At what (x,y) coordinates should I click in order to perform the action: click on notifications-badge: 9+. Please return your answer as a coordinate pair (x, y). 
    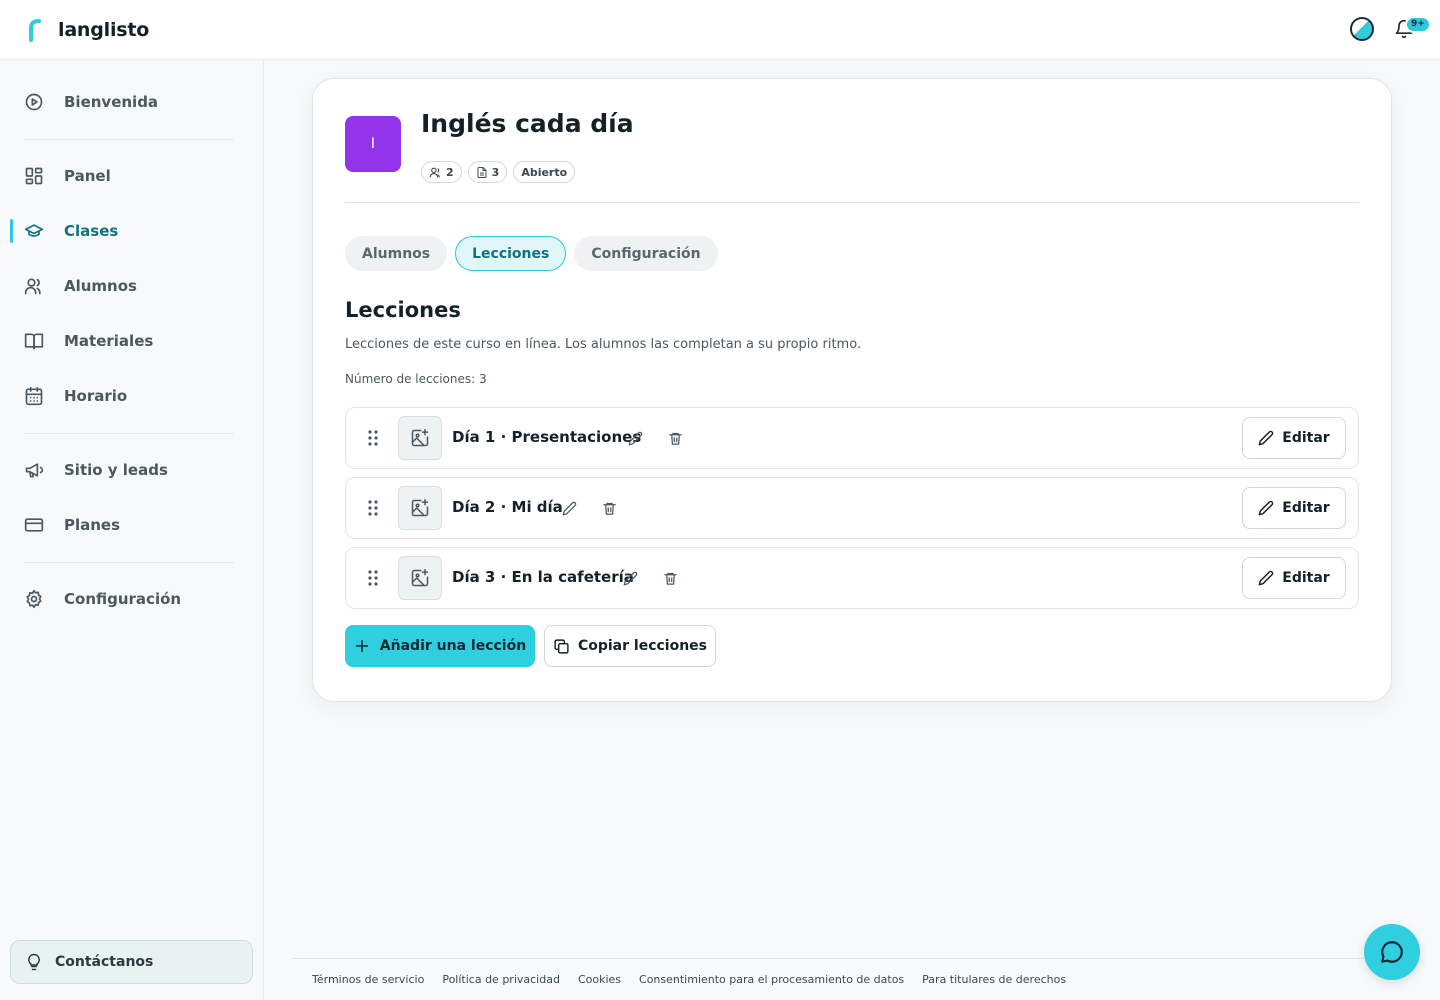
    Looking at the image, I should click on (1418, 24).